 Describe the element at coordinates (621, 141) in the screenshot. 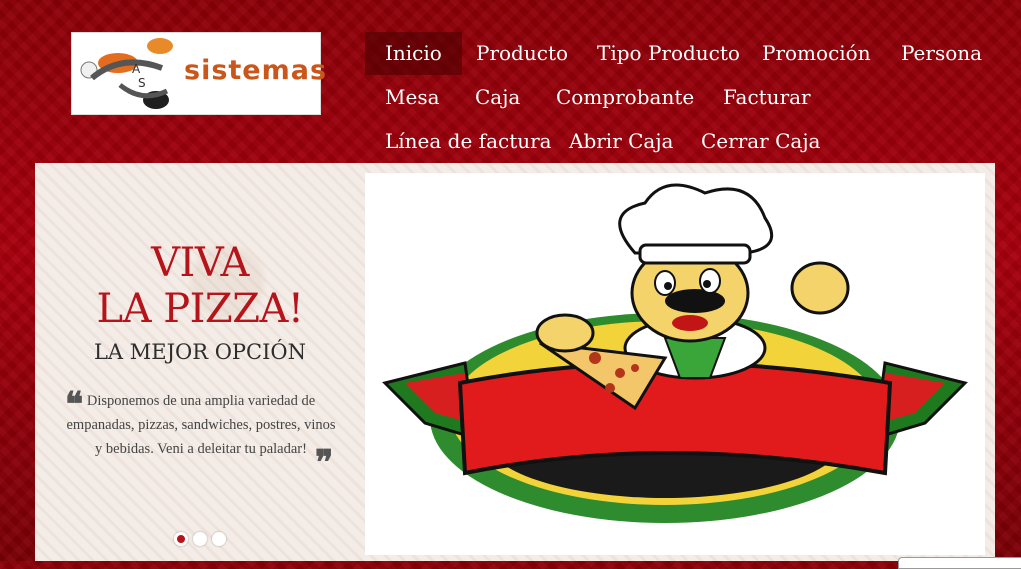

I see `nav-item-abrir-caja: Abrir Caja` at that location.